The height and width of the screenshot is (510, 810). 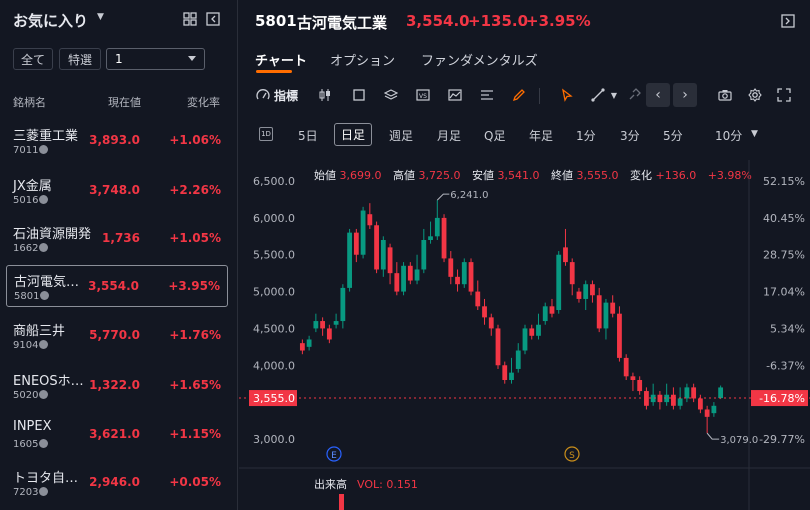 I want to click on current-pct-tag-text: -16.78%, so click(x=782, y=398).